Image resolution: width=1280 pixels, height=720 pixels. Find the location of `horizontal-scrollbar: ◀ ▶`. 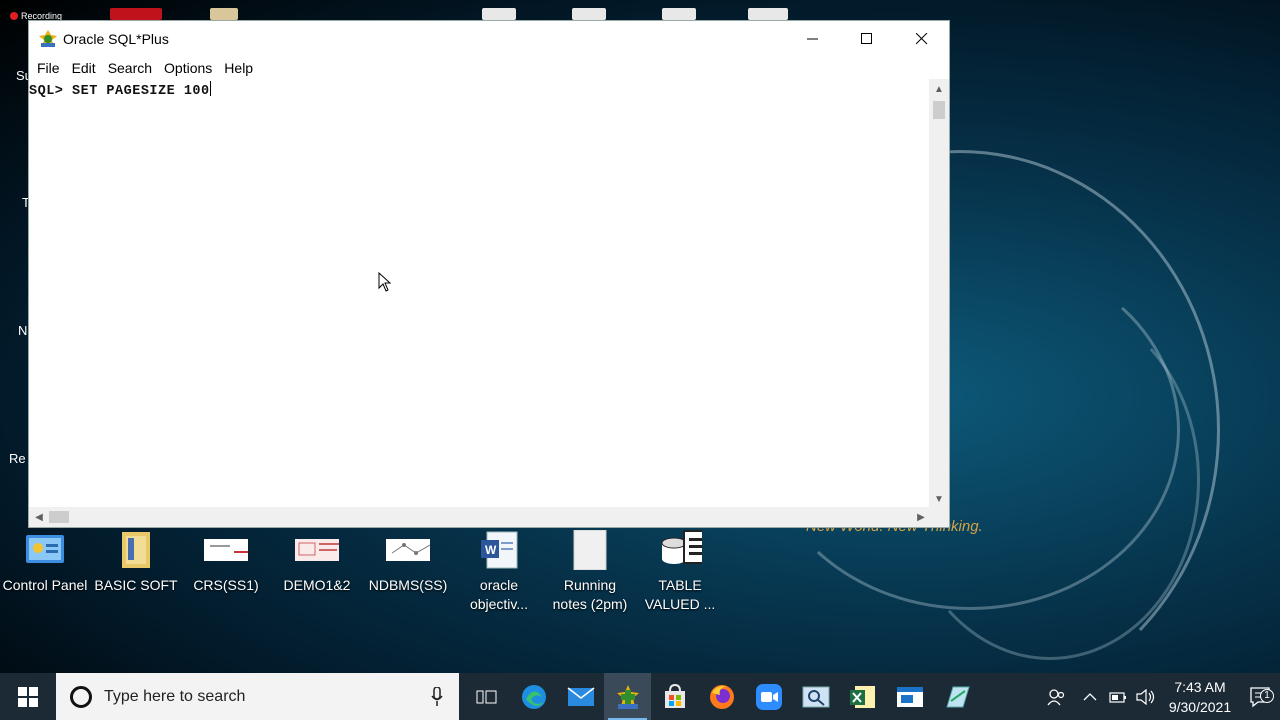

horizontal-scrollbar: ◀ ▶ is located at coordinates (480, 517).